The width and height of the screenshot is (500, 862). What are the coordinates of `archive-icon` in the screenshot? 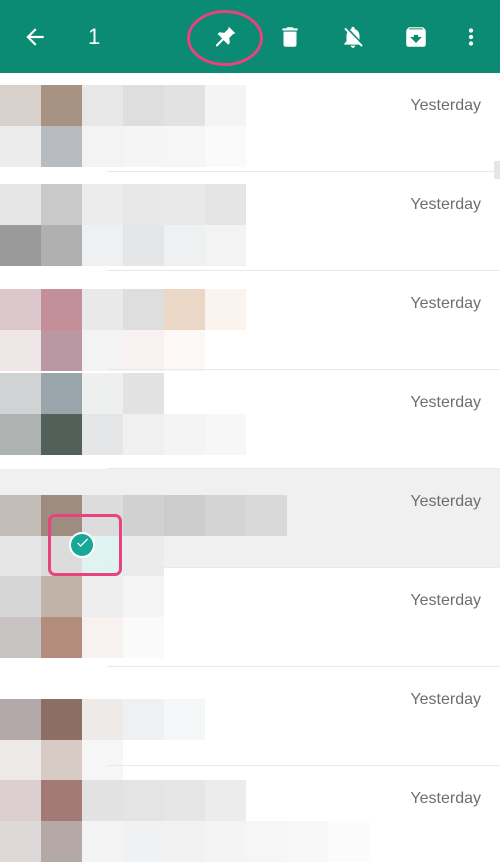 It's located at (416, 37).